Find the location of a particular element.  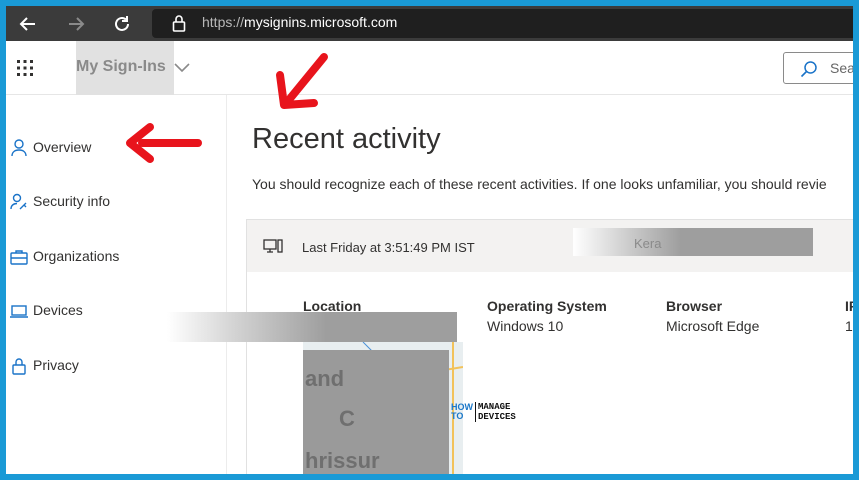

person-key-icon is located at coordinates (18, 201).